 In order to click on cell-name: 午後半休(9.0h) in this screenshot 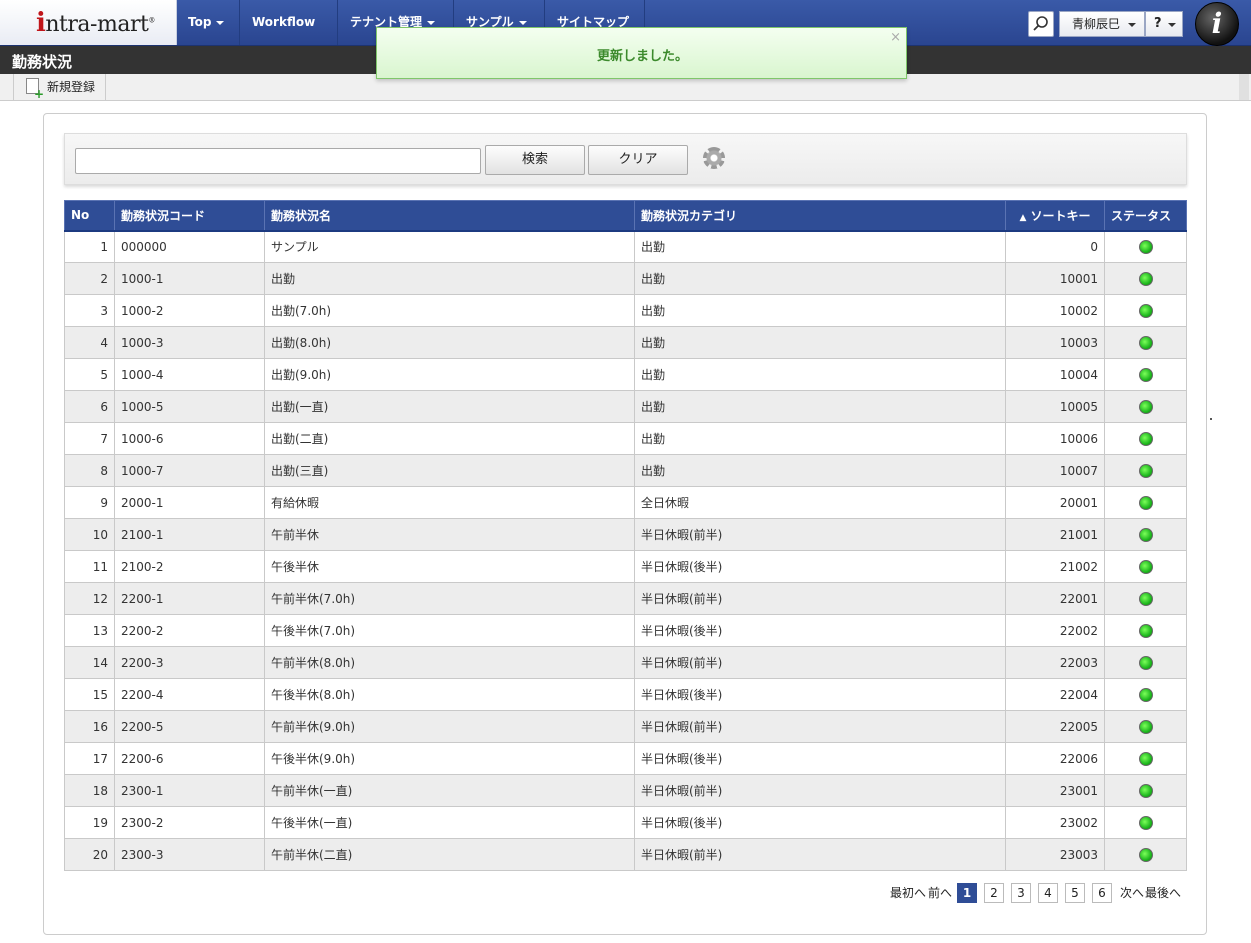, I will do `click(449, 758)`.